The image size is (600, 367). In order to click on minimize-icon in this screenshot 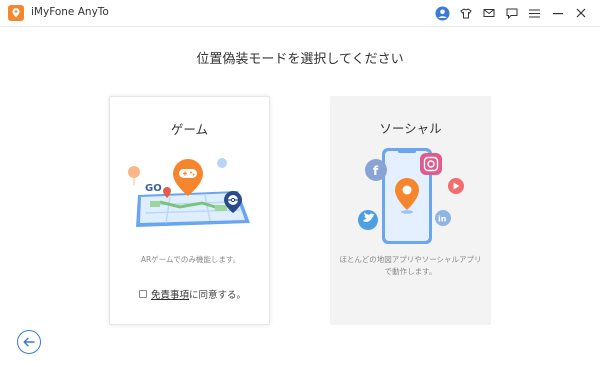, I will do `click(557, 13)`.